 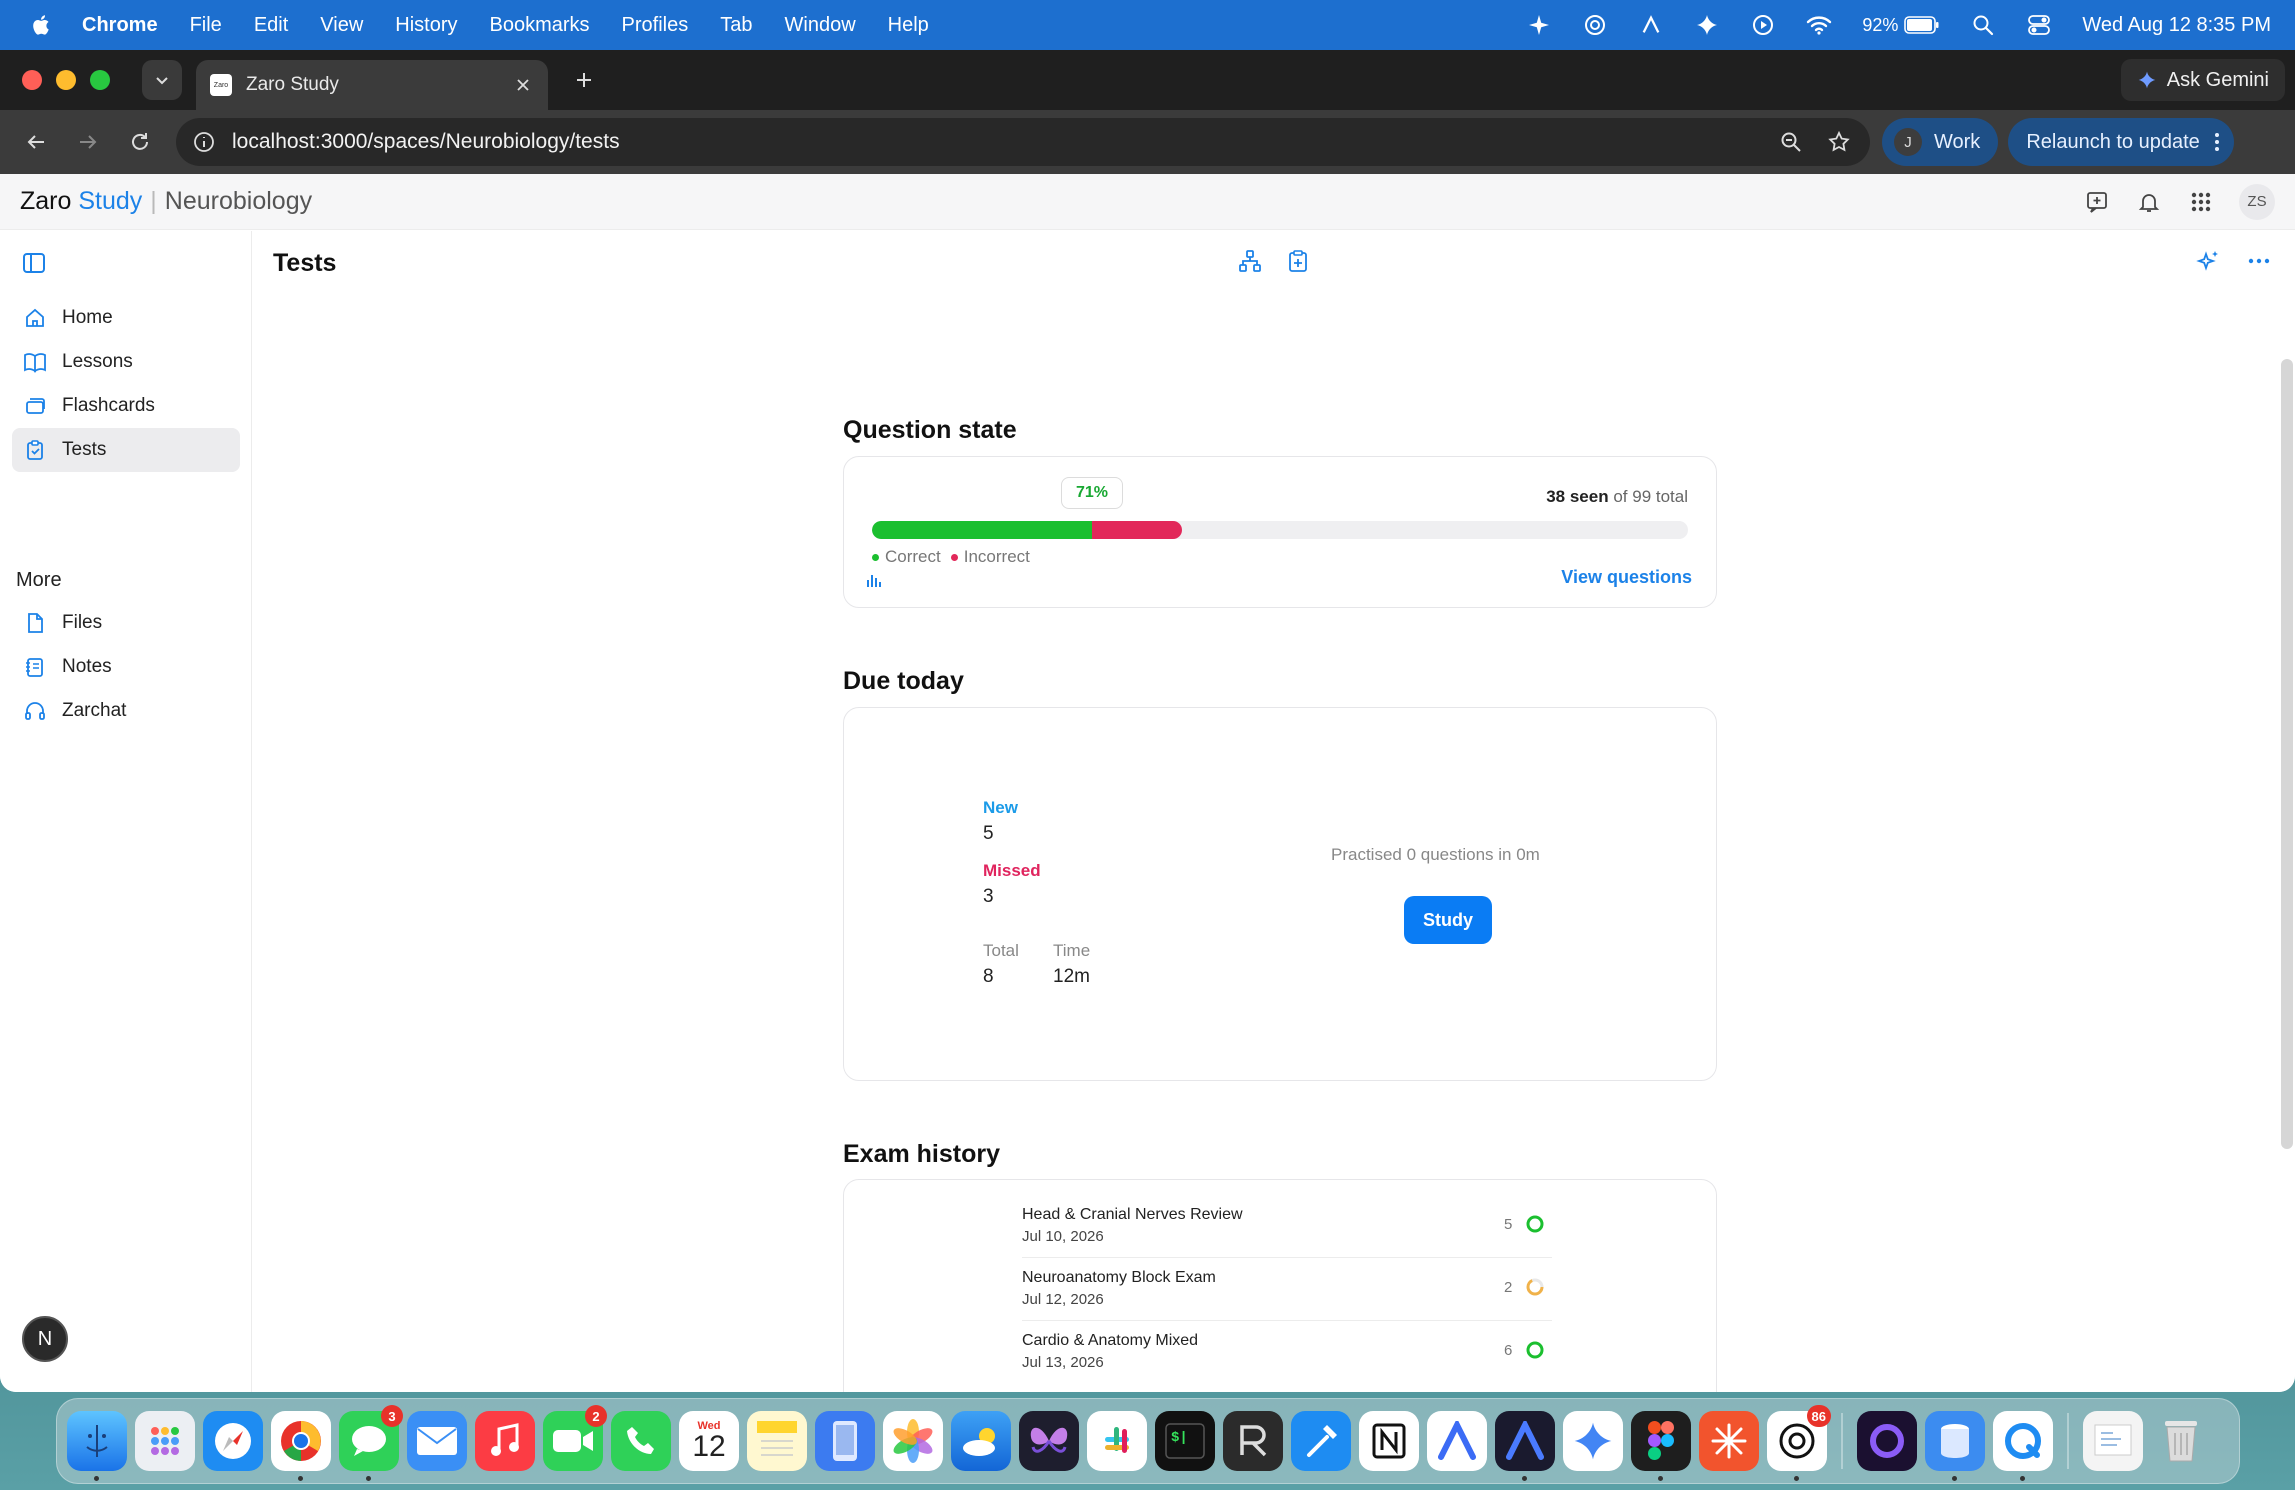 I want to click on dock-music, so click(x=505, y=1441).